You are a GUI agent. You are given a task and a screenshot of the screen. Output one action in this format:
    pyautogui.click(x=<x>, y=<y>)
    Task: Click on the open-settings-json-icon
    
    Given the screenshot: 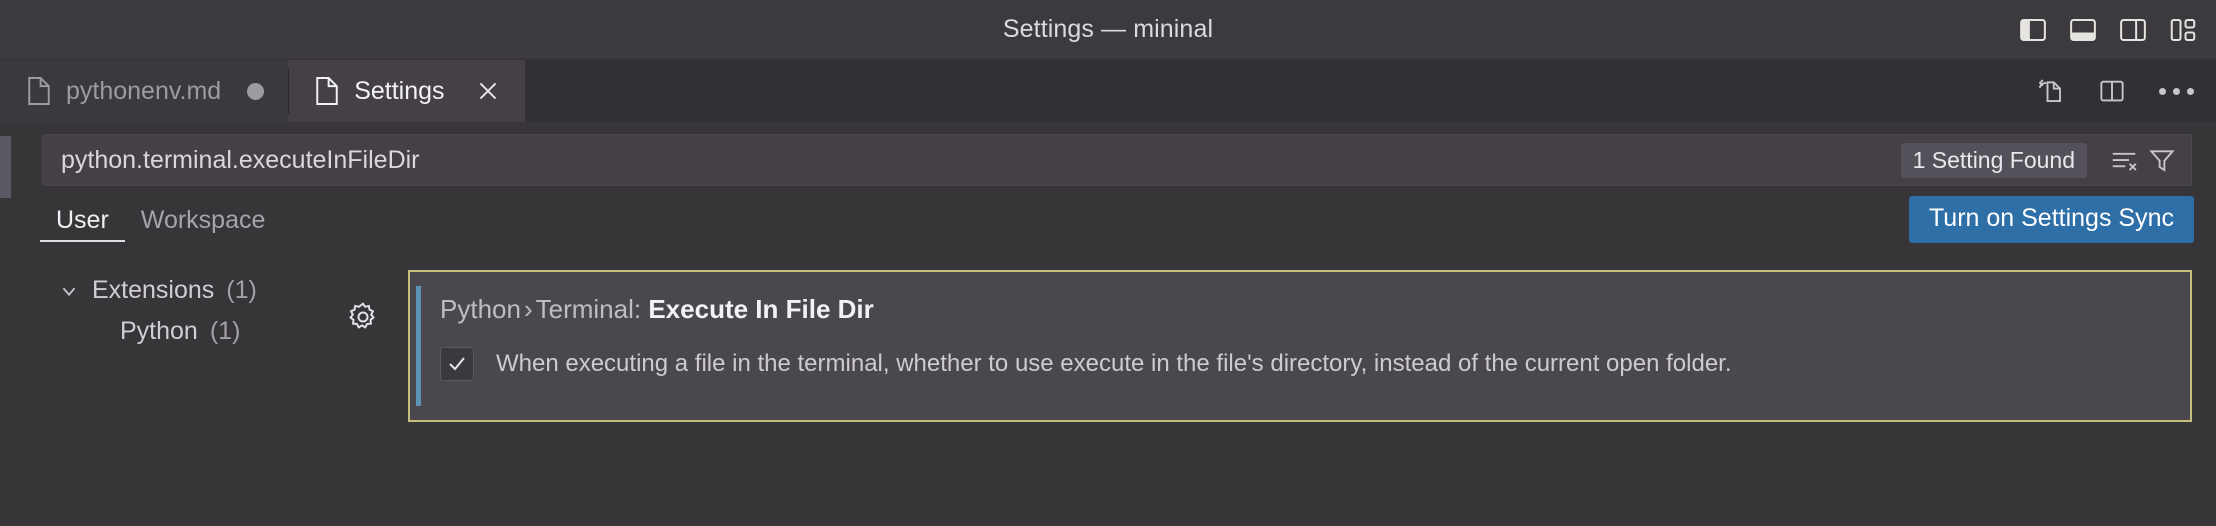 What is the action you would take?
    pyautogui.click(x=2050, y=91)
    